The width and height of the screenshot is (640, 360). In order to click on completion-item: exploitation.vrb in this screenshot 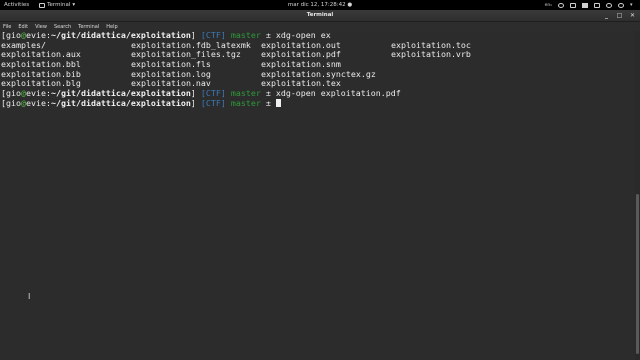, I will do `click(431, 54)`.